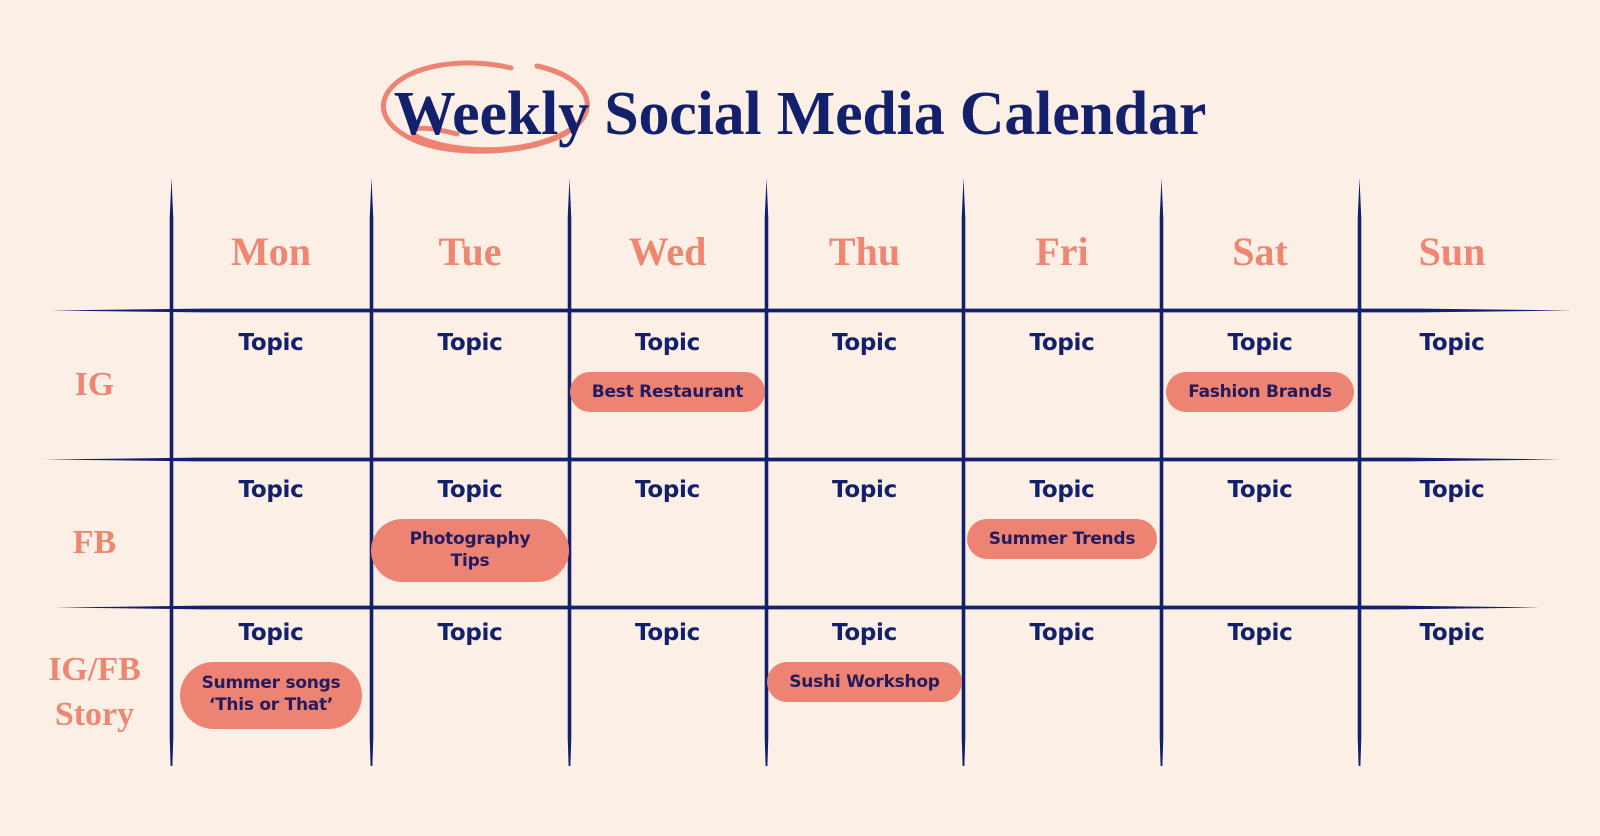  I want to click on page-title: Weekly Social Media Calendar, so click(800, 114).